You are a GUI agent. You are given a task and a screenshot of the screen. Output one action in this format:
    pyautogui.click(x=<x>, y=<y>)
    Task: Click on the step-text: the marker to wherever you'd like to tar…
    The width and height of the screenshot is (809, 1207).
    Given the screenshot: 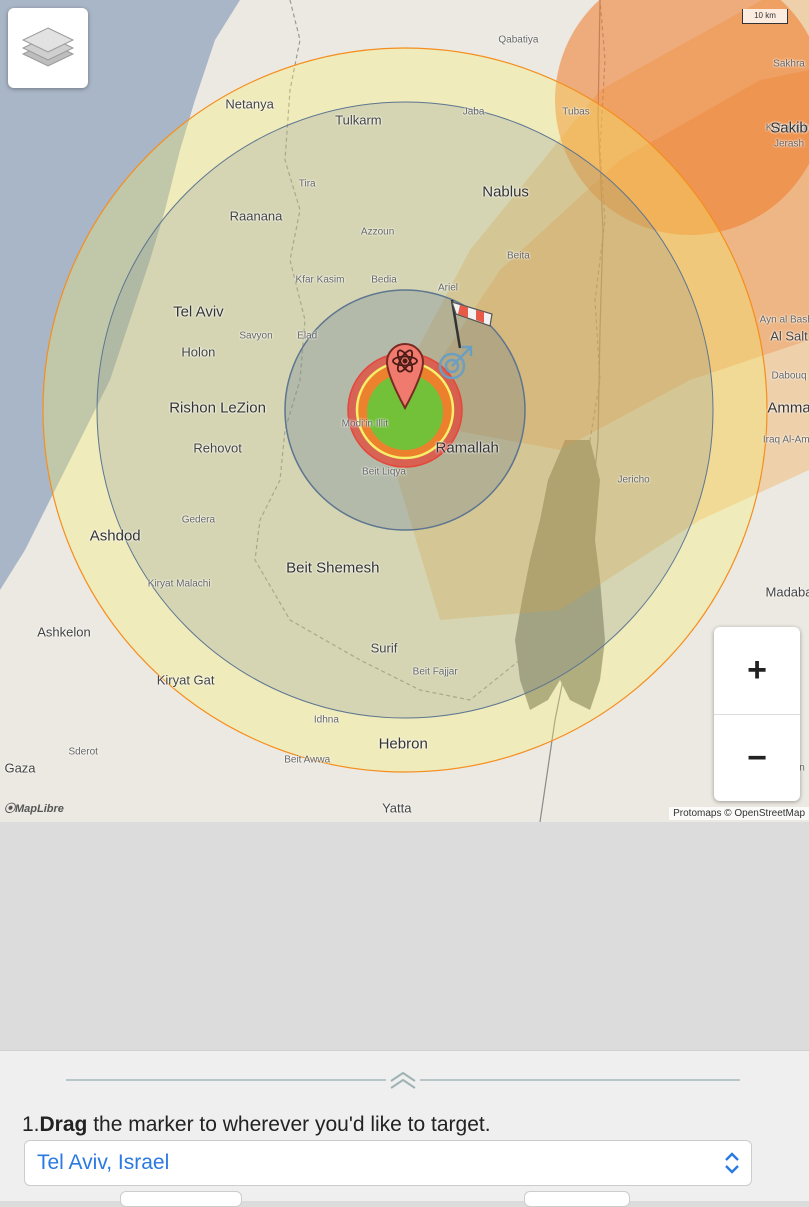 What is the action you would take?
    pyautogui.click(x=289, y=1124)
    